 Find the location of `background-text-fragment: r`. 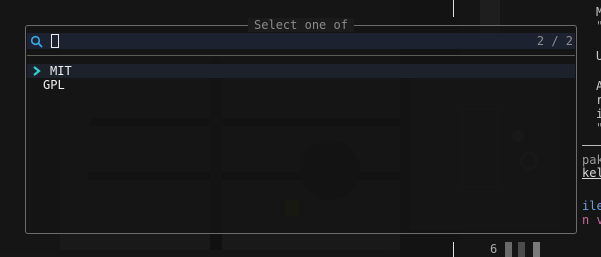

background-text-fragment: r is located at coordinates (598, 100).